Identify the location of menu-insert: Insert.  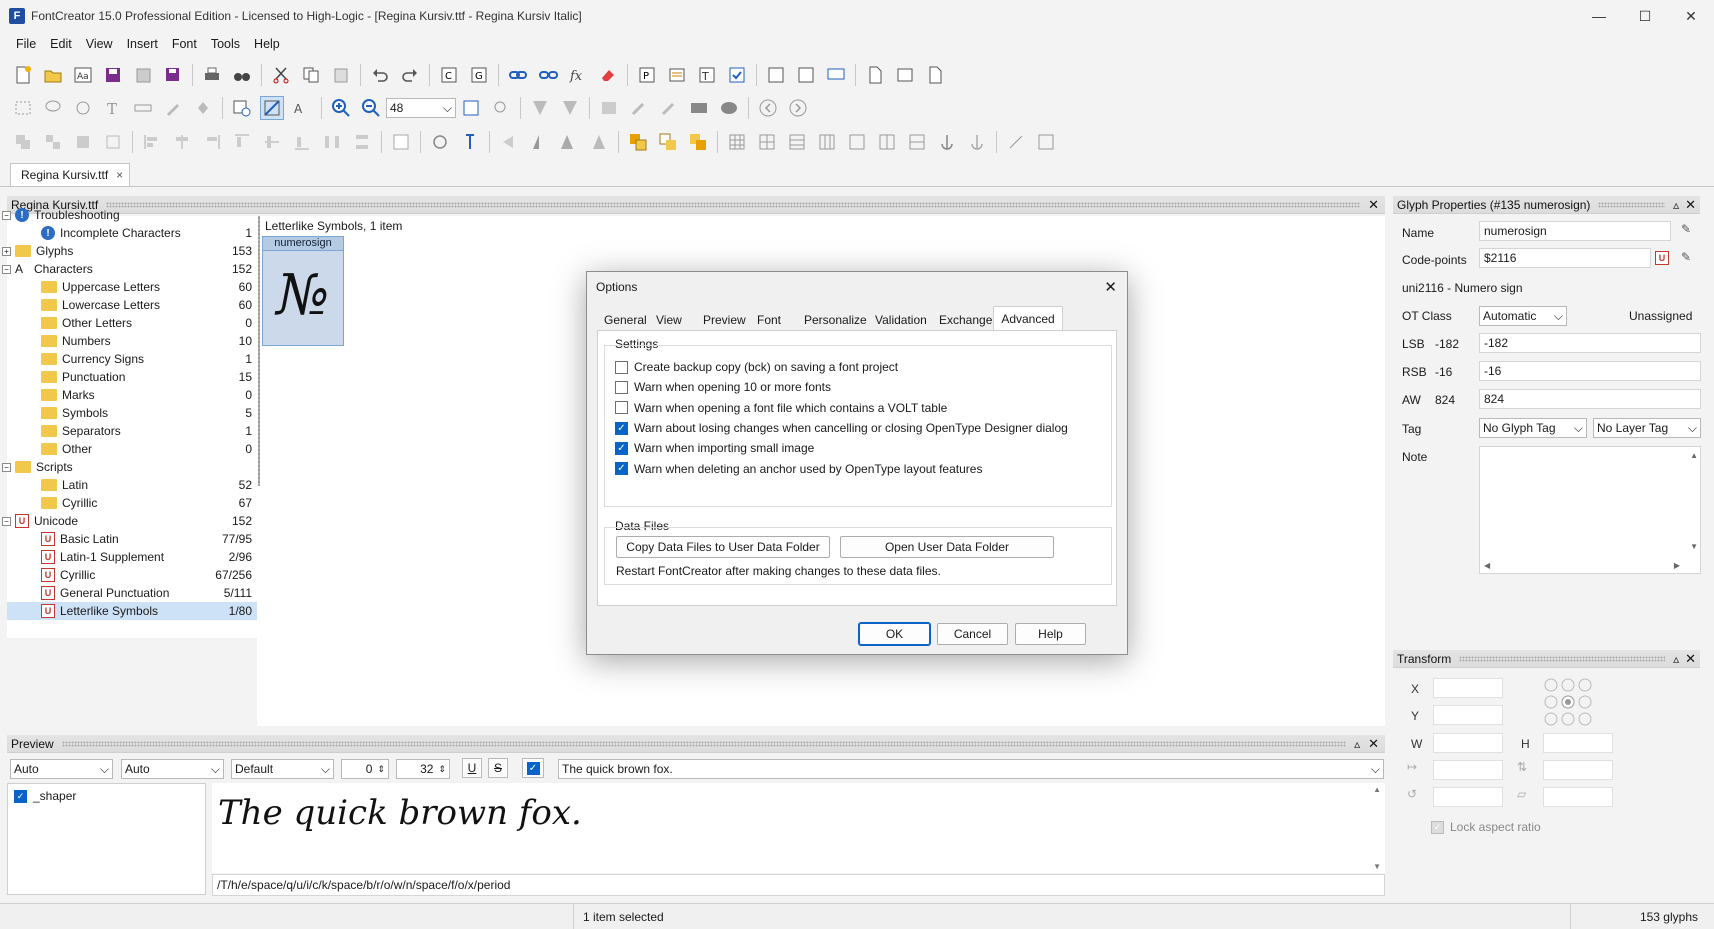
(142, 44).